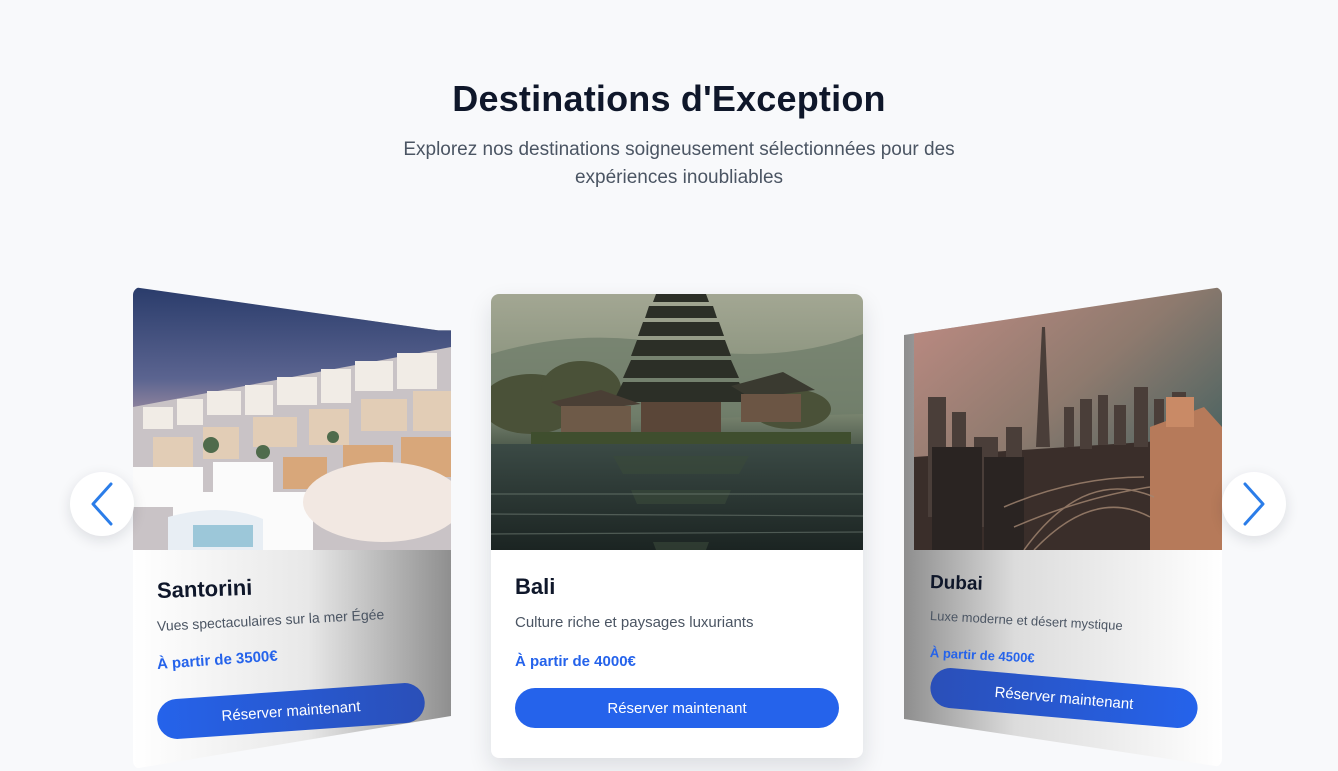 Image resolution: width=1338 pixels, height=771 pixels. Describe the element at coordinates (1026, 621) in the screenshot. I see `card-description: Luxe moderne et désert mystique` at that location.